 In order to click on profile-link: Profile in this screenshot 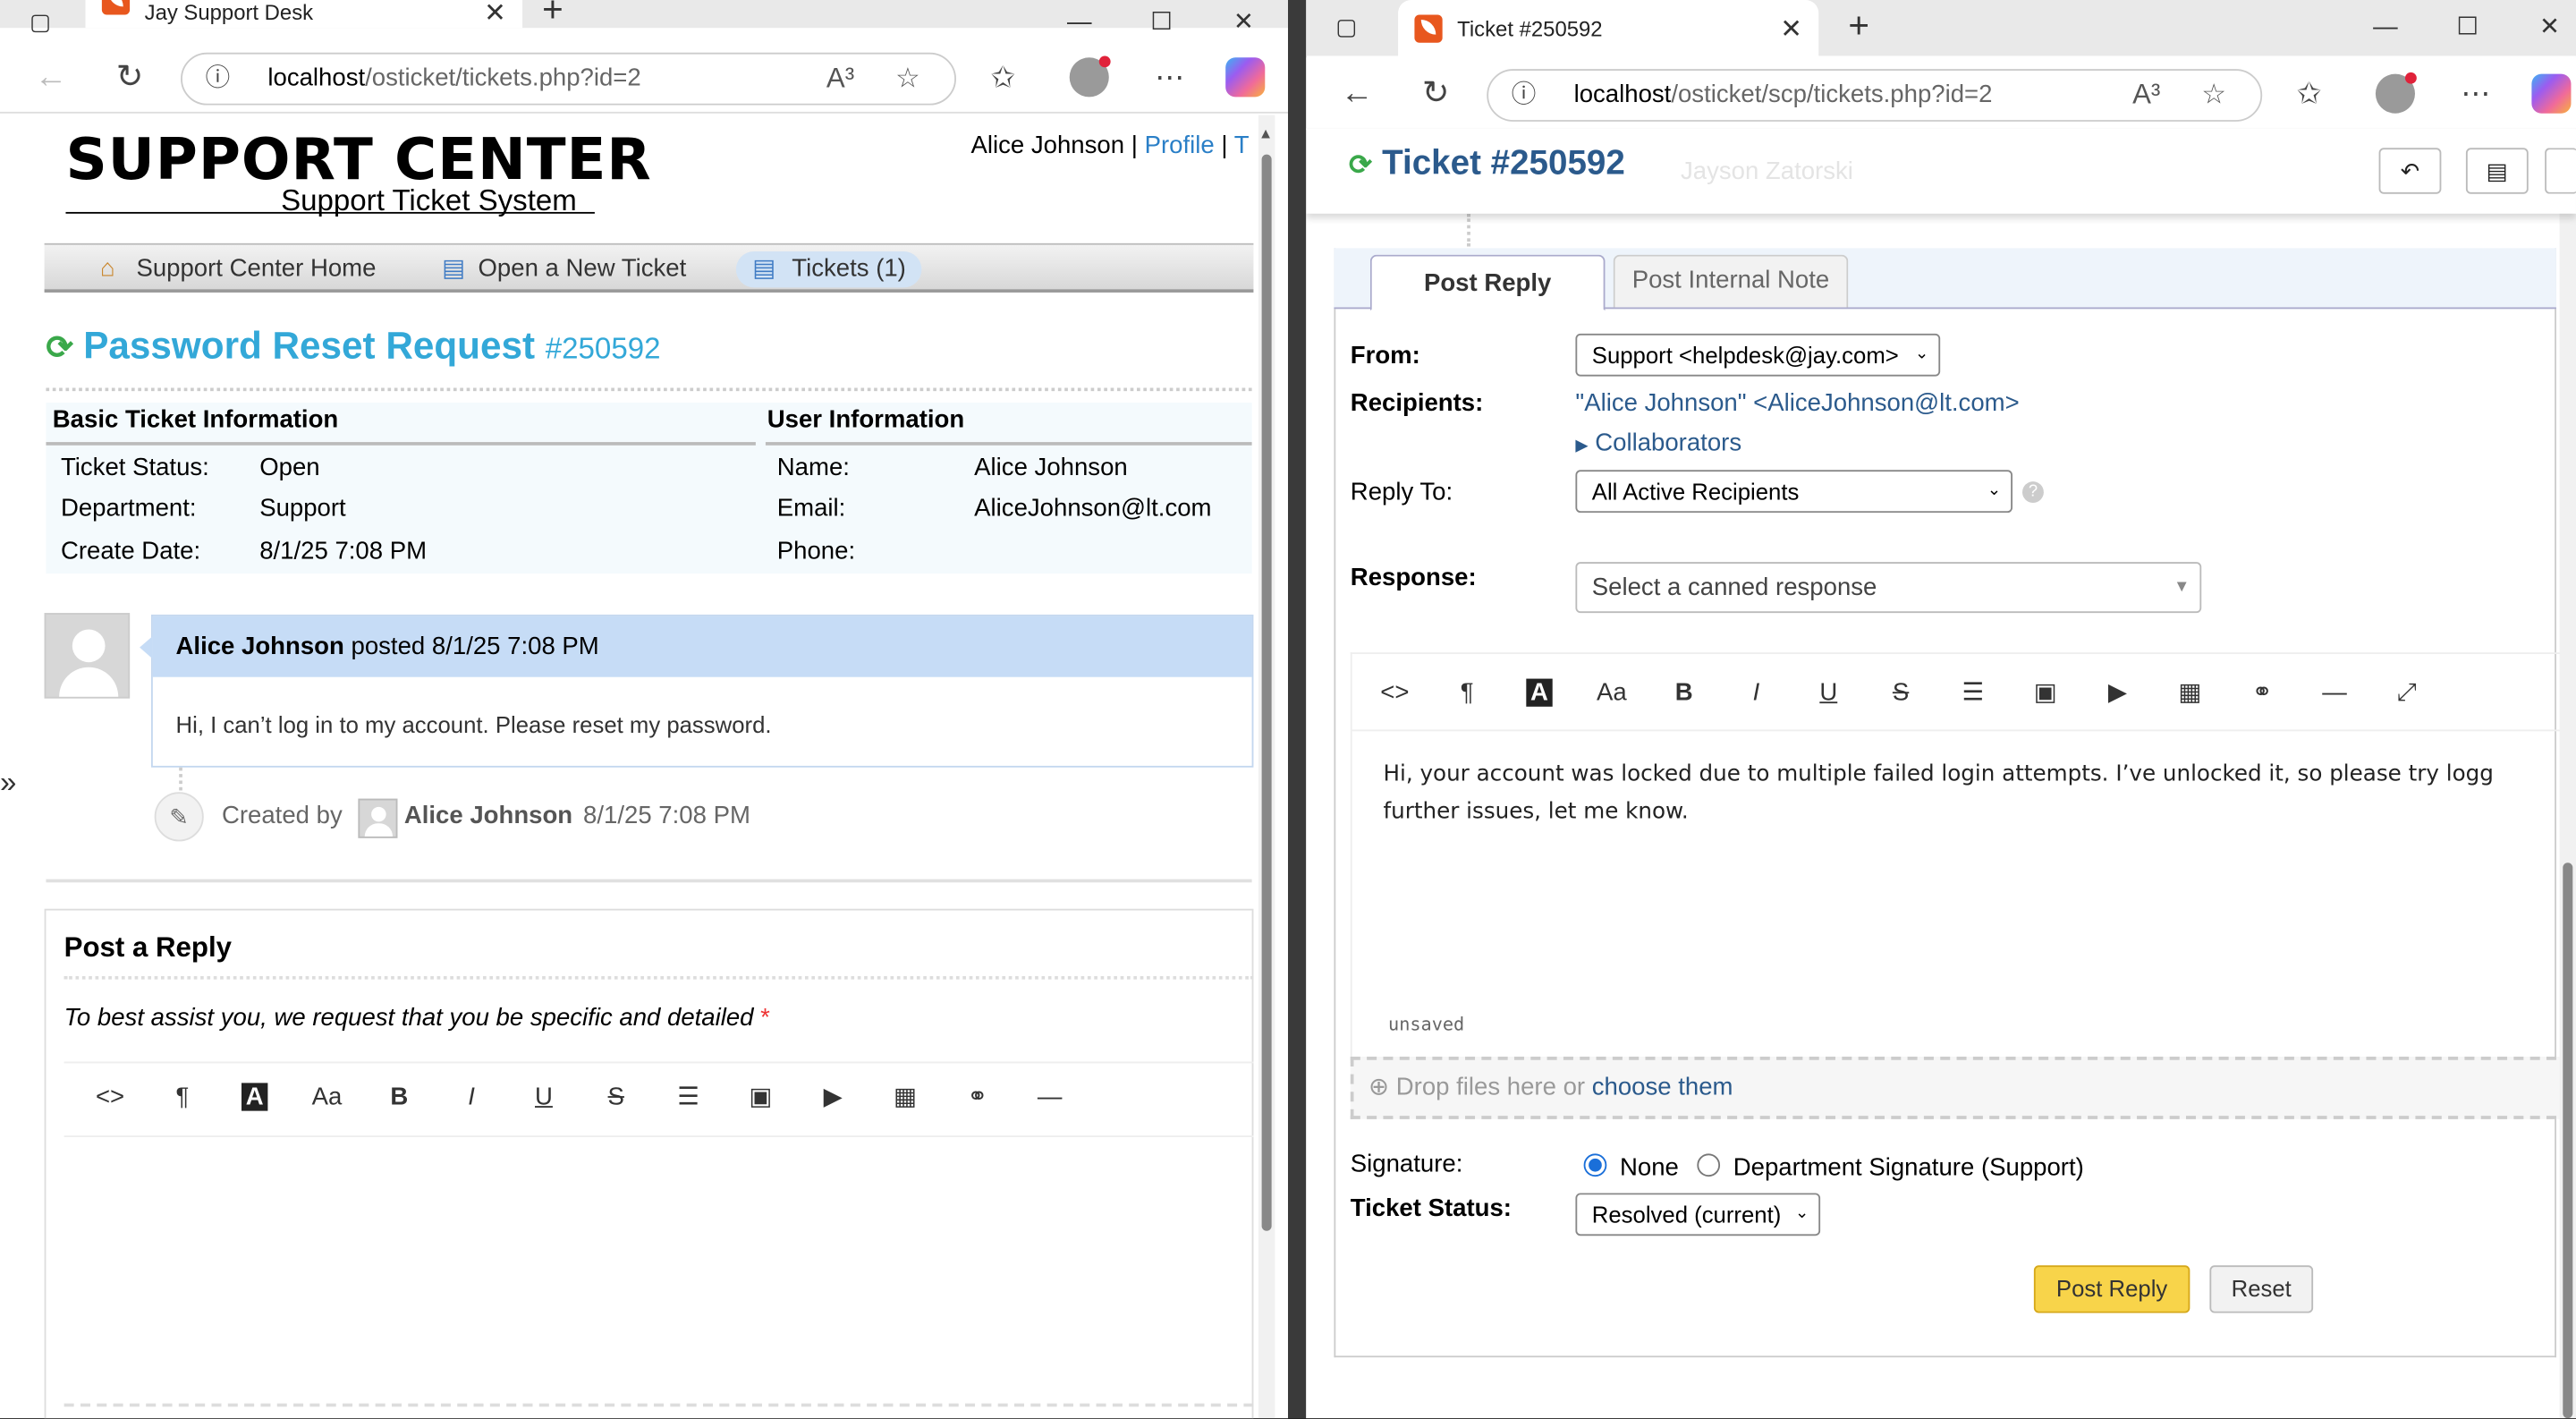, I will do `click(1180, 145)`.